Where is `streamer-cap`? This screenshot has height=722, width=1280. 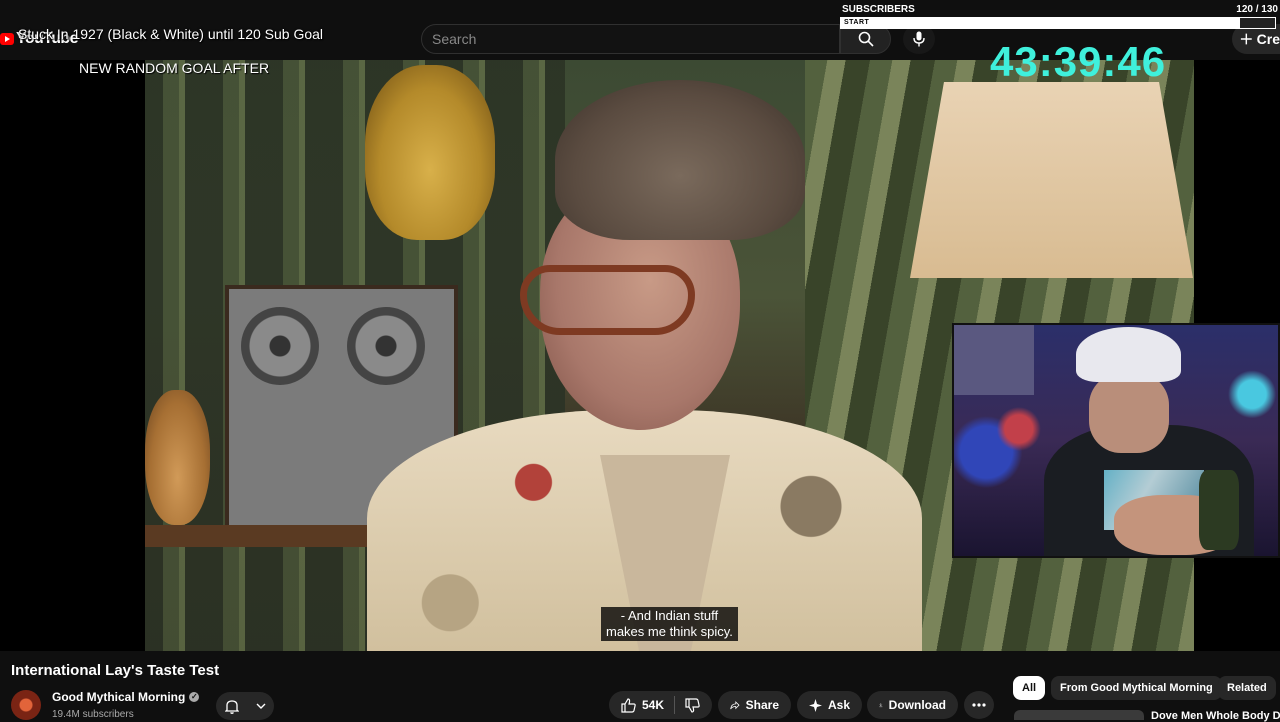 streamer-cap is located at coordinates (1128, 354).